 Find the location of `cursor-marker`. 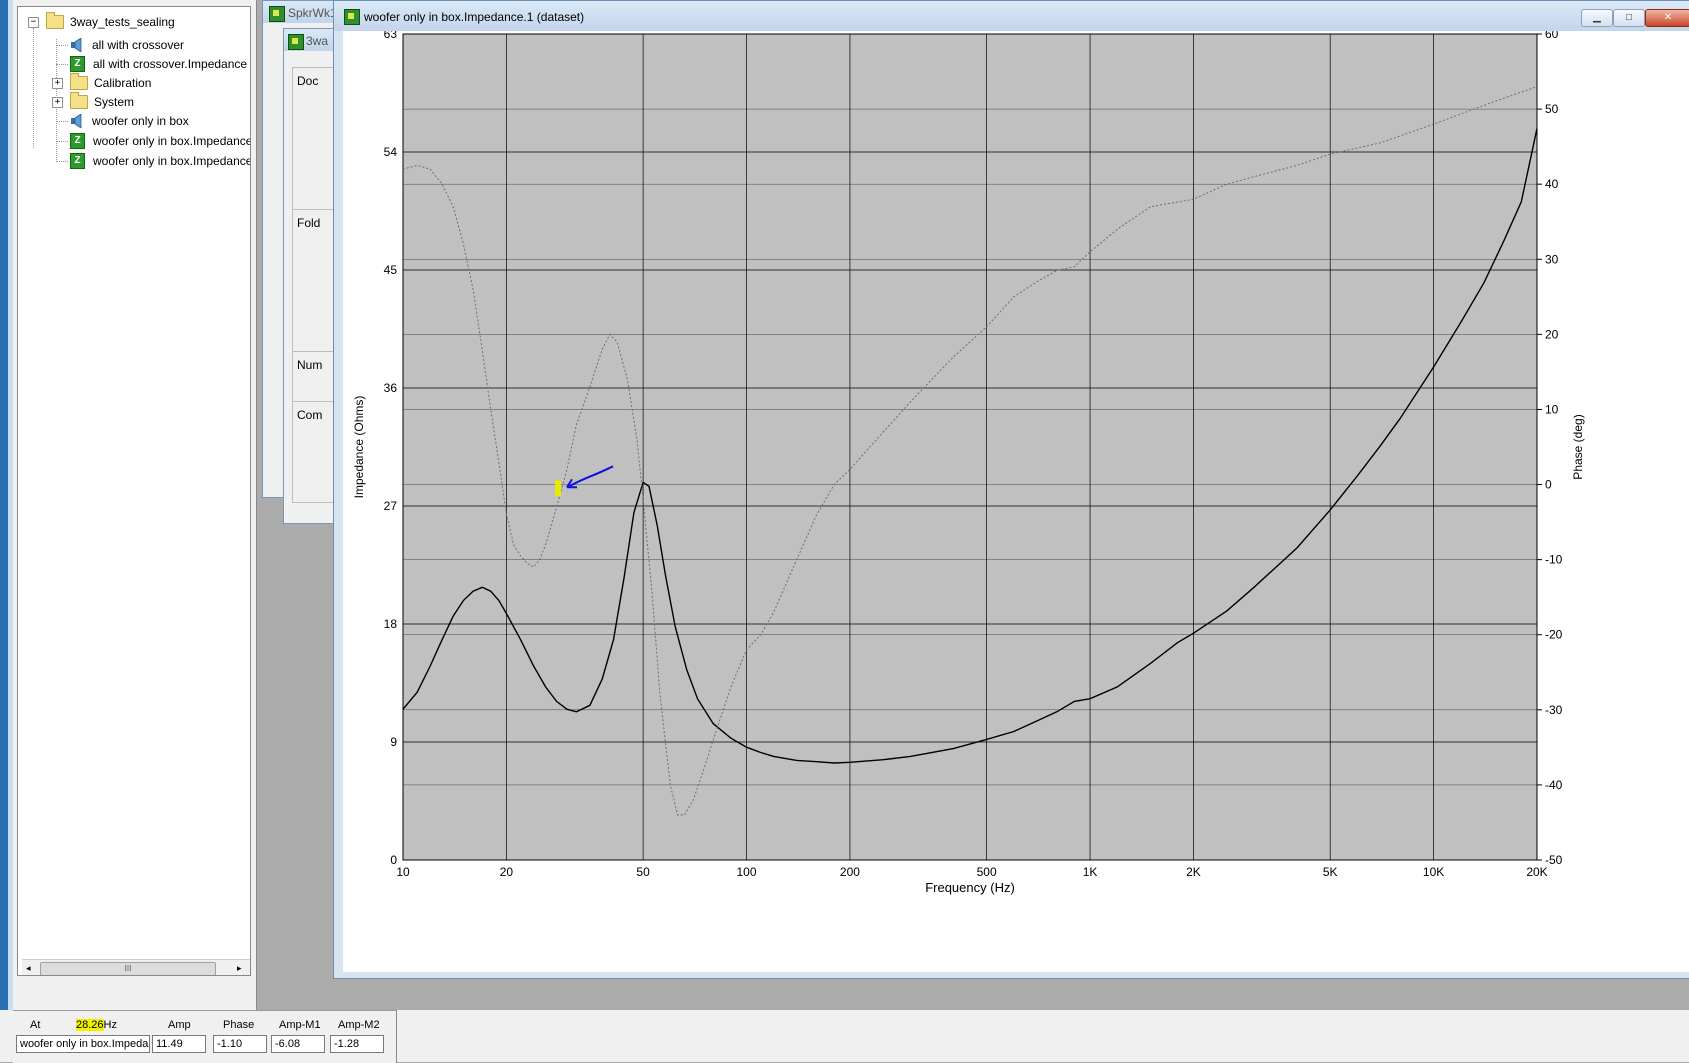

cursor-marker is located at coordinates (557, 488).